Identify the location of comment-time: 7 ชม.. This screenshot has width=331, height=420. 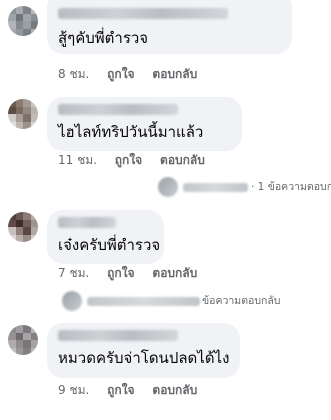
(74, 273).